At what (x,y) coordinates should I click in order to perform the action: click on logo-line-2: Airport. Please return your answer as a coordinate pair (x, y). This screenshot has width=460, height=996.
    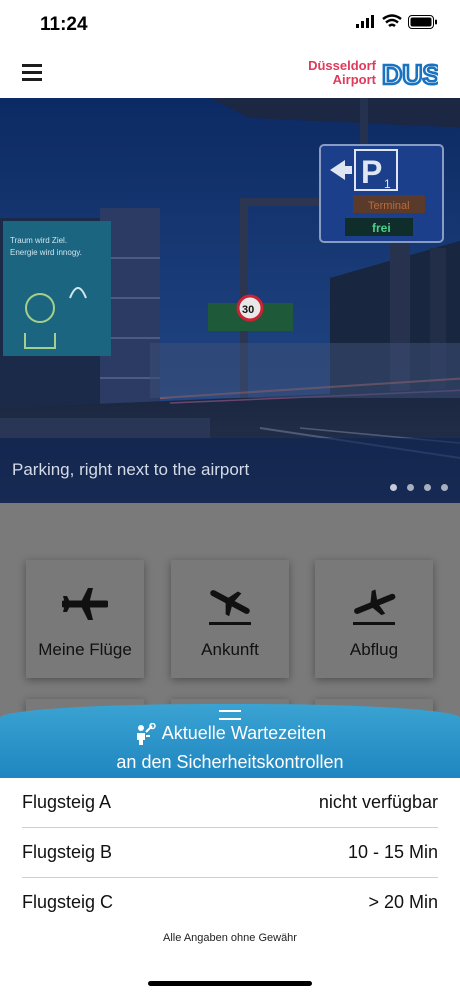
    Looking at the image, I should click on (354, 79).